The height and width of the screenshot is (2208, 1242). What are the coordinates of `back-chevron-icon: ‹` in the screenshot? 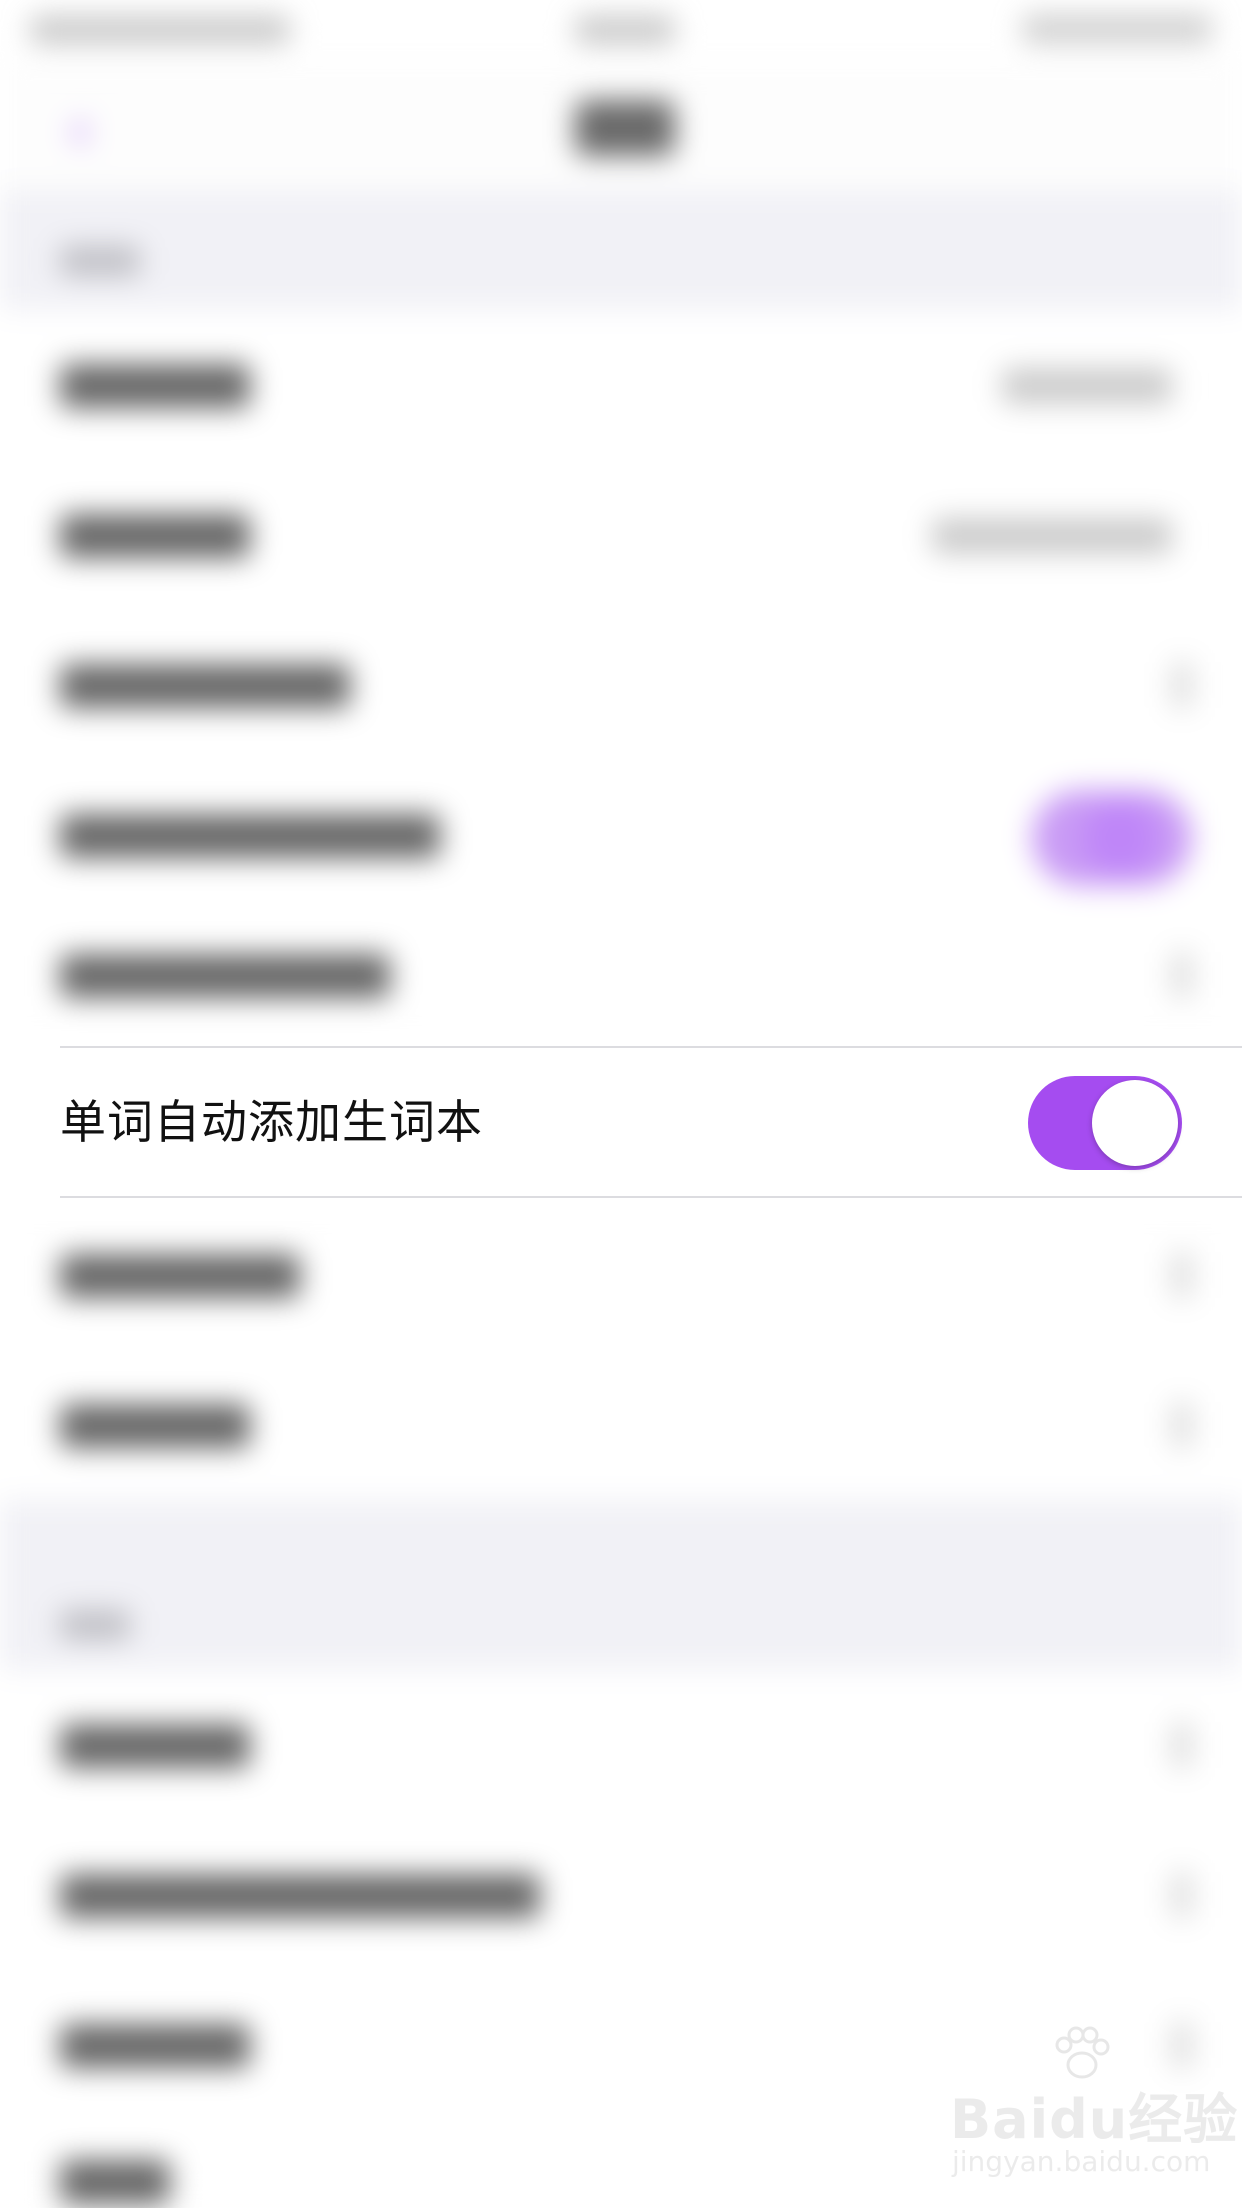 It's located at (88, 130).